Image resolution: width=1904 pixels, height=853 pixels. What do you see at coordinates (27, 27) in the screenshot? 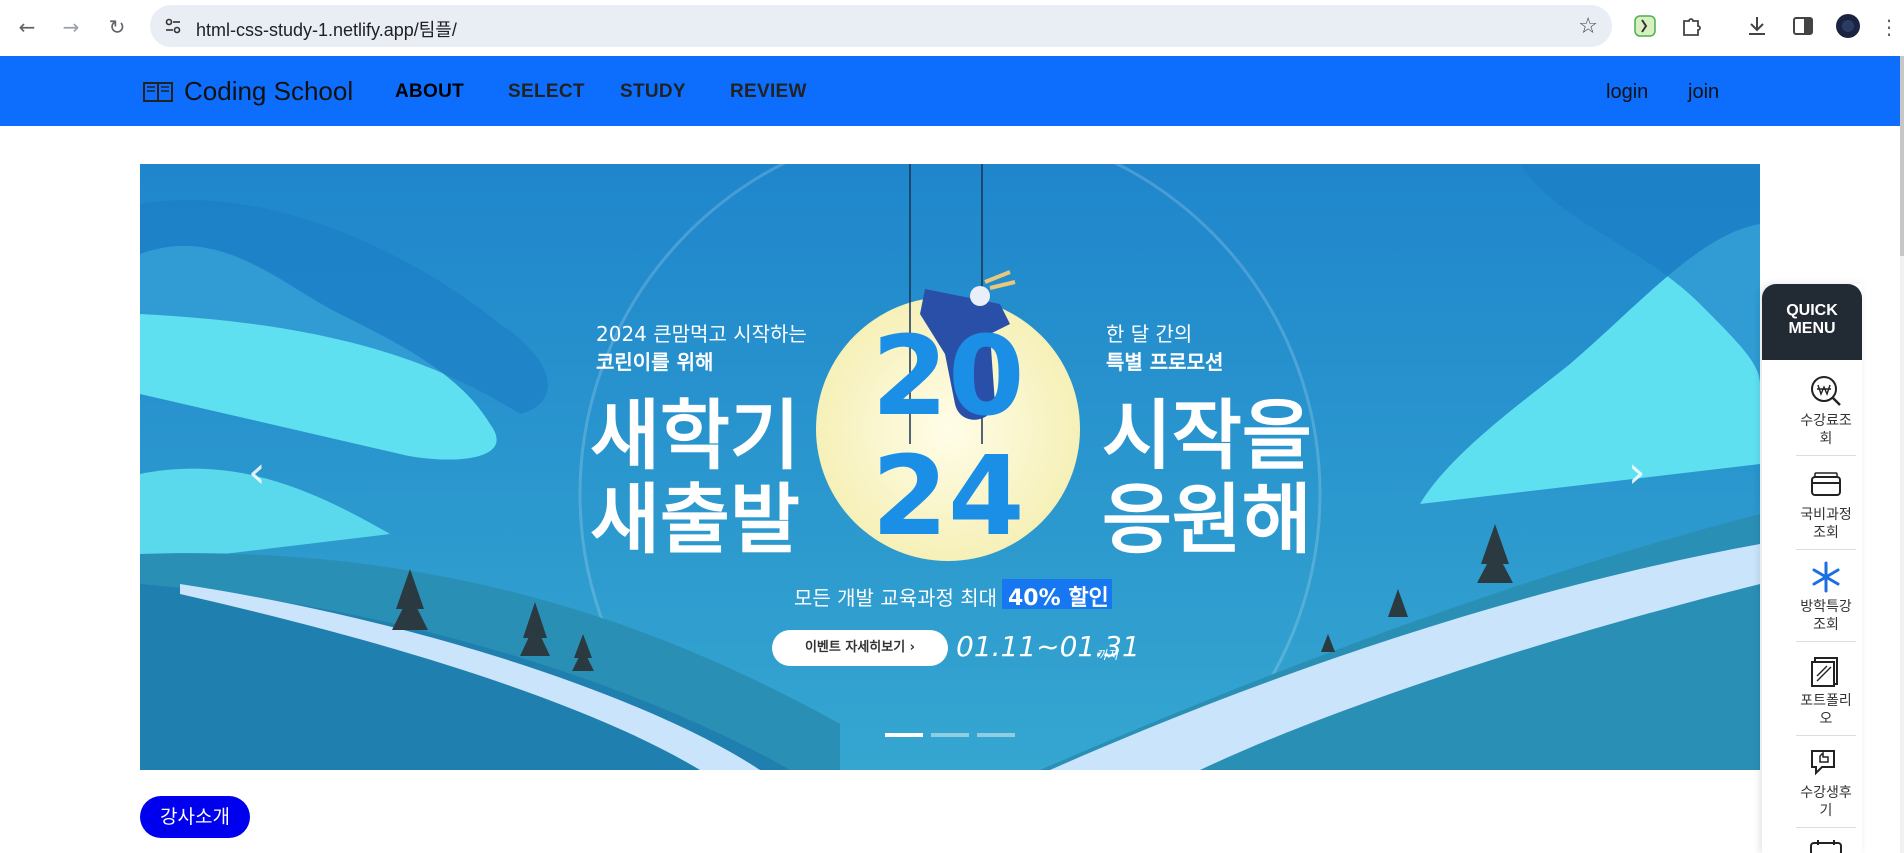
I see `back-icon: ←` at bounding box center [27, 27].